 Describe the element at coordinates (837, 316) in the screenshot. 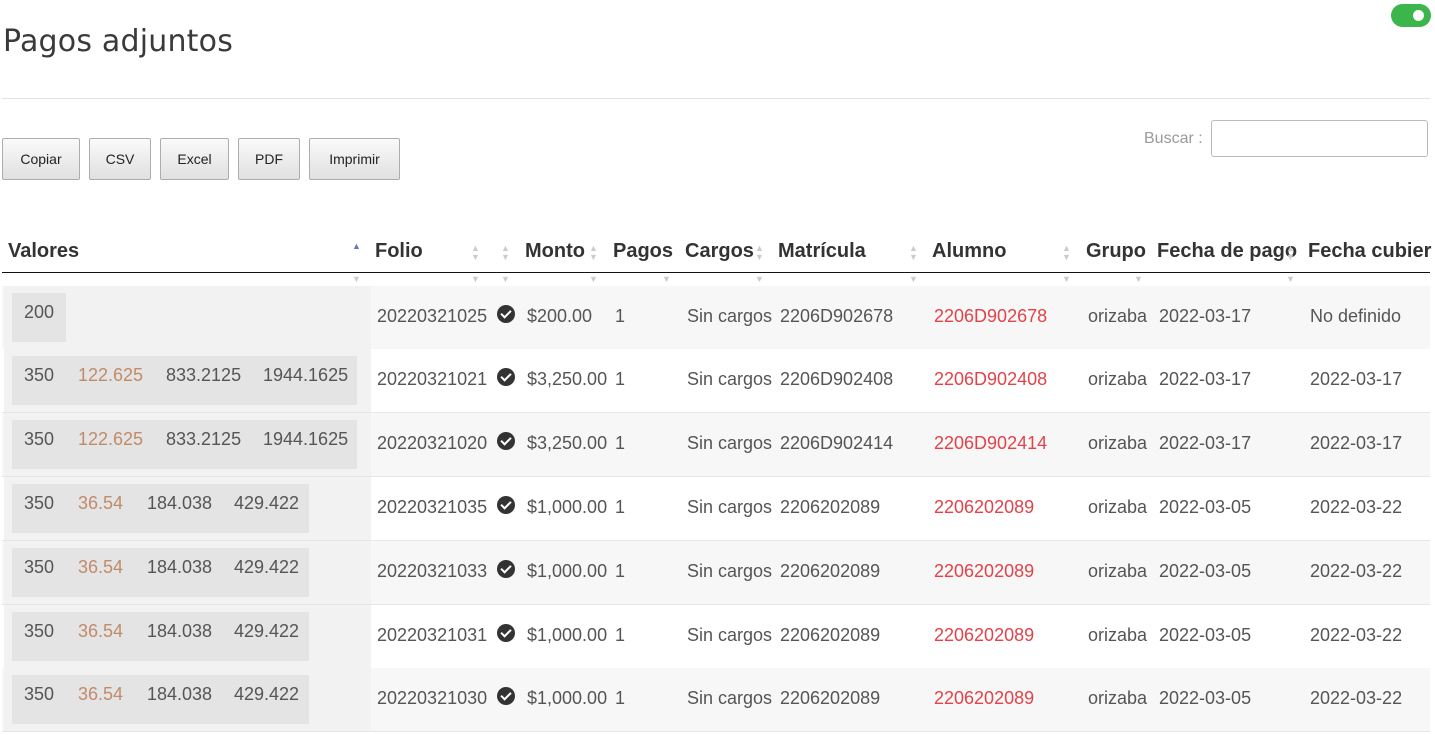

I see `matricula-cell: 2206D902678` at that location.